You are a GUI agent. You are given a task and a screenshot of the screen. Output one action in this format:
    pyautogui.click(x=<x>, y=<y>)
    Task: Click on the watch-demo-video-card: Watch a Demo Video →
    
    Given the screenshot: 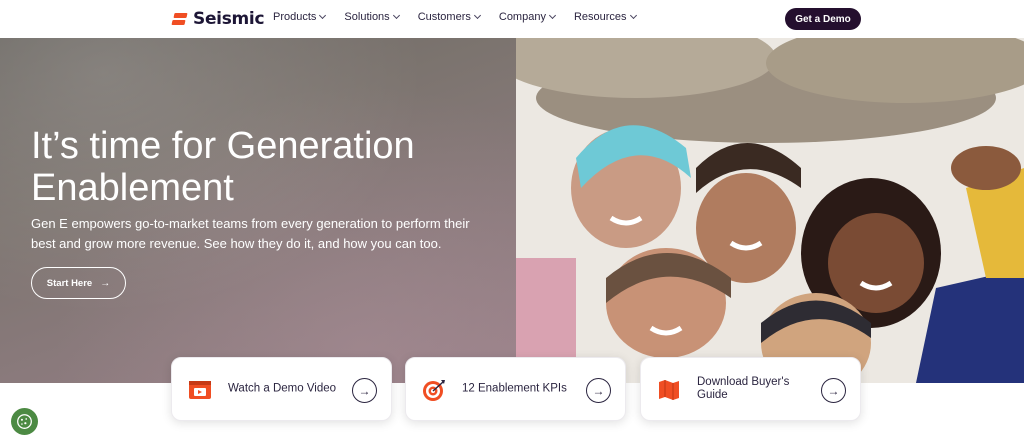 What is the action you would take?
    pyautogui.click(x=281, y=389)
    